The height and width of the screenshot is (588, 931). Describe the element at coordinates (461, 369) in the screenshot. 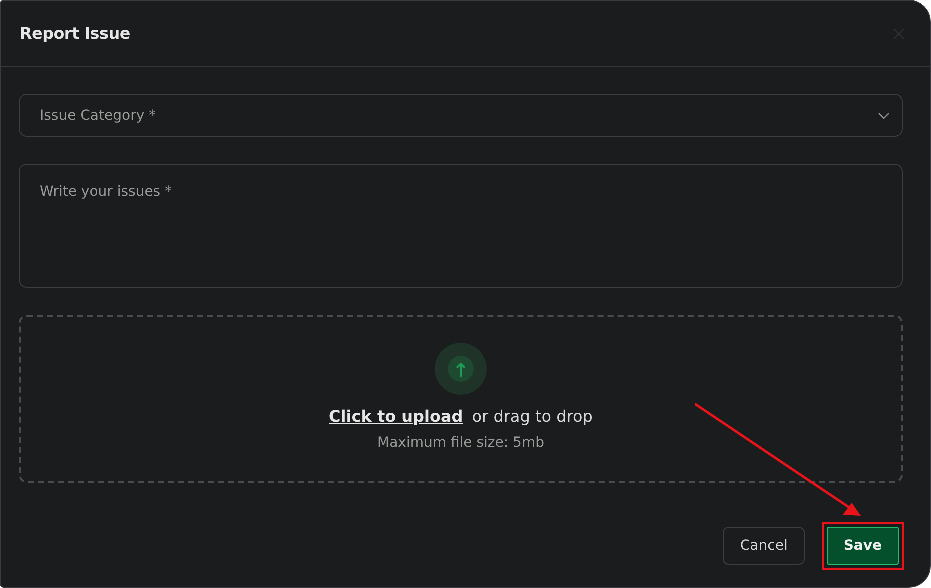

I see `upload-icon` at that location.